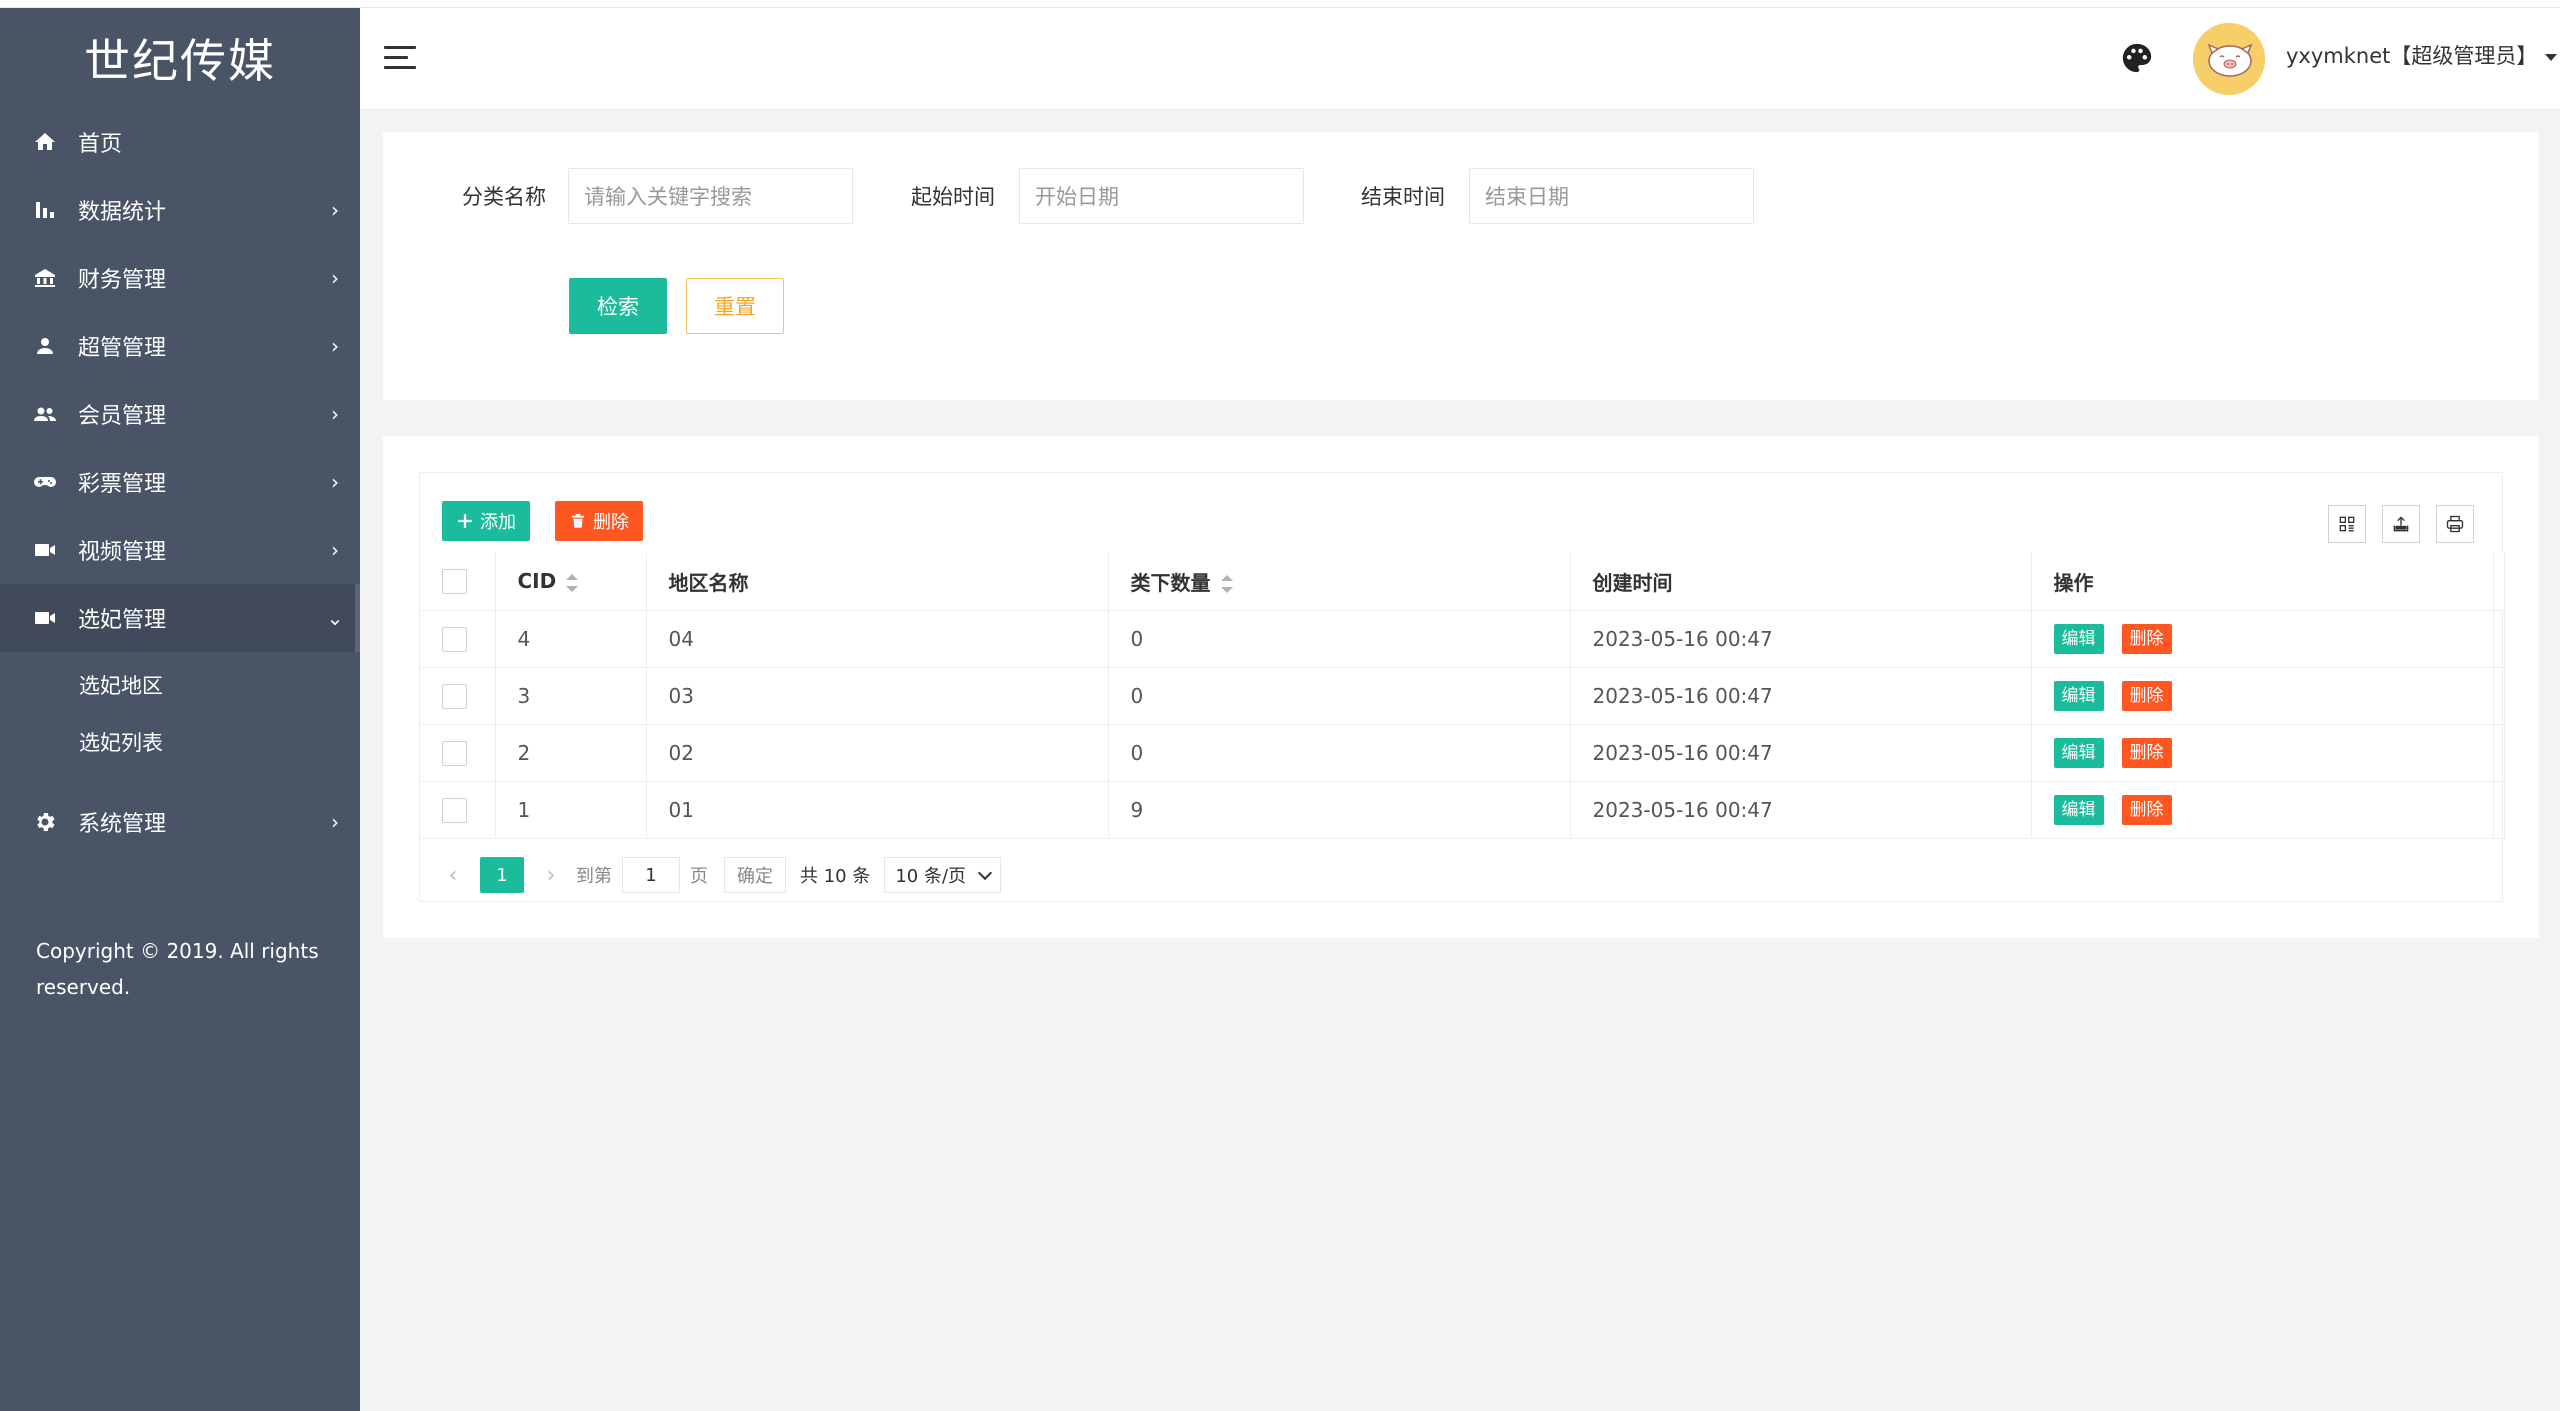 Image resolution: width=2560 pixels, height=1411 pixels. Describe the element at coordinates (877, 753) in the screenshot. I see `cell-region-name: 02` at that location.